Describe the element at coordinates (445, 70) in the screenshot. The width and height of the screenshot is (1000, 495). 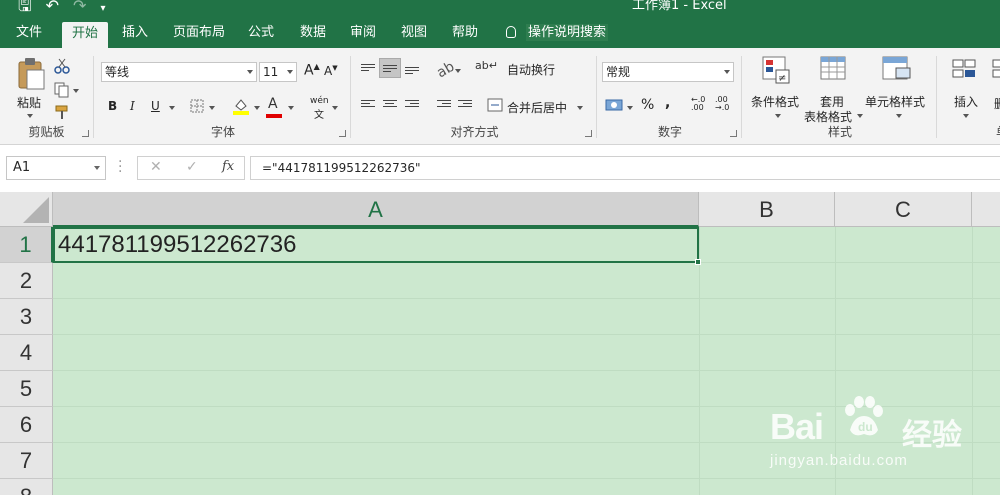
I see `orientation-icon: ab` at that location.